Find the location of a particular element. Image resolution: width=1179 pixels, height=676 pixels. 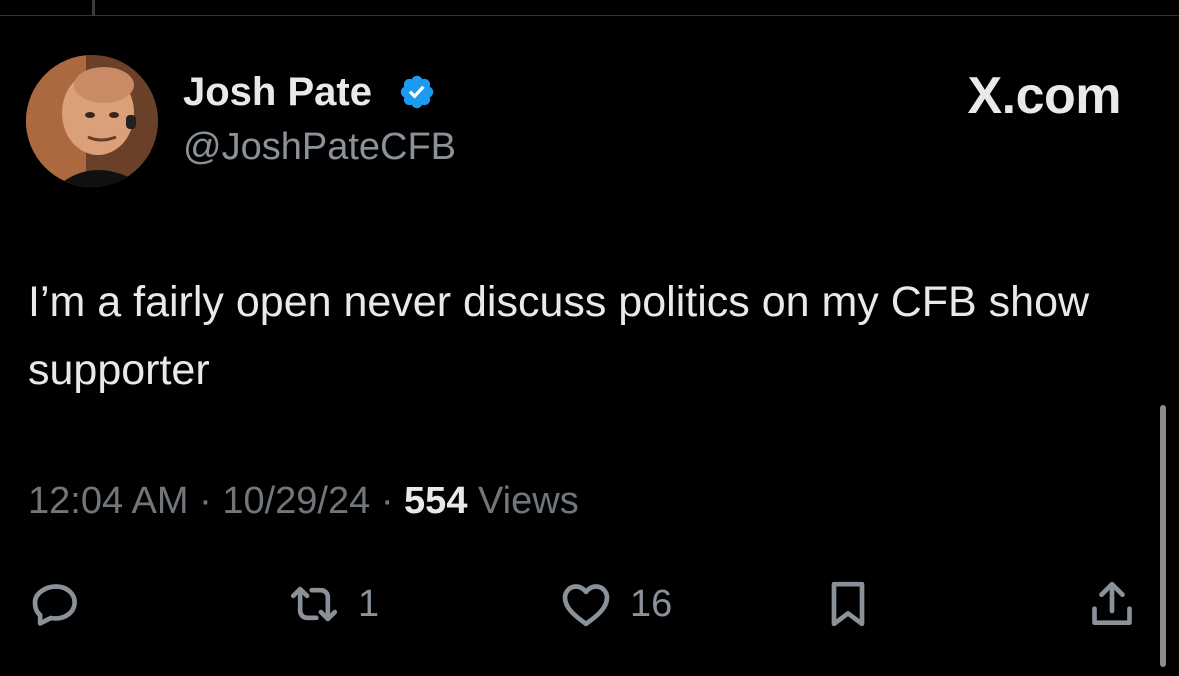

bookmark-button is located at coordinates (848, 604).